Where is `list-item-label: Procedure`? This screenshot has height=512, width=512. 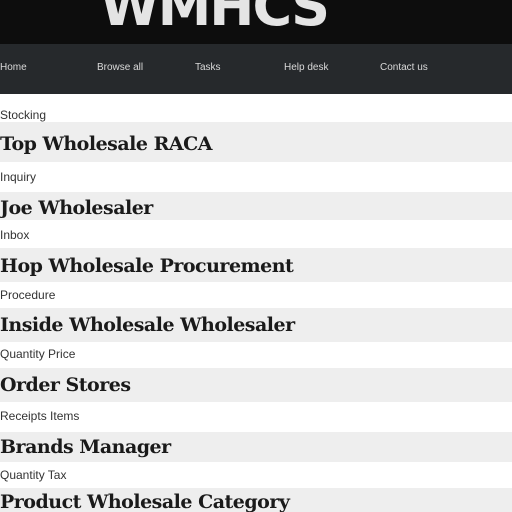 list-item-label: Procedure is located at coordinates (28, 295).